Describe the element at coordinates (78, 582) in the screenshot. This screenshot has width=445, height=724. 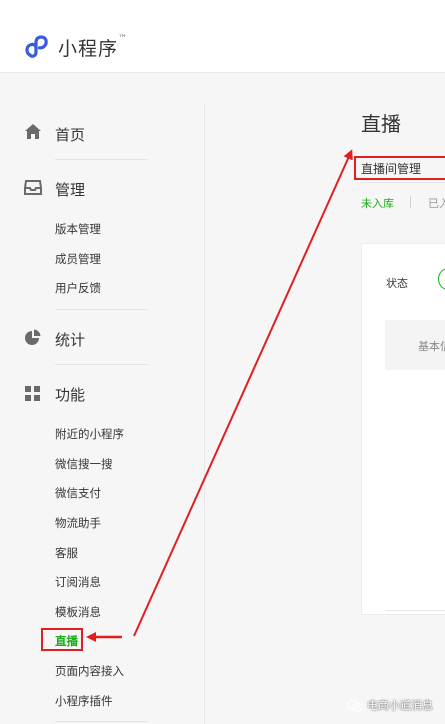
I see `sidebar-item-subscribe: 订阅消息` at that location.